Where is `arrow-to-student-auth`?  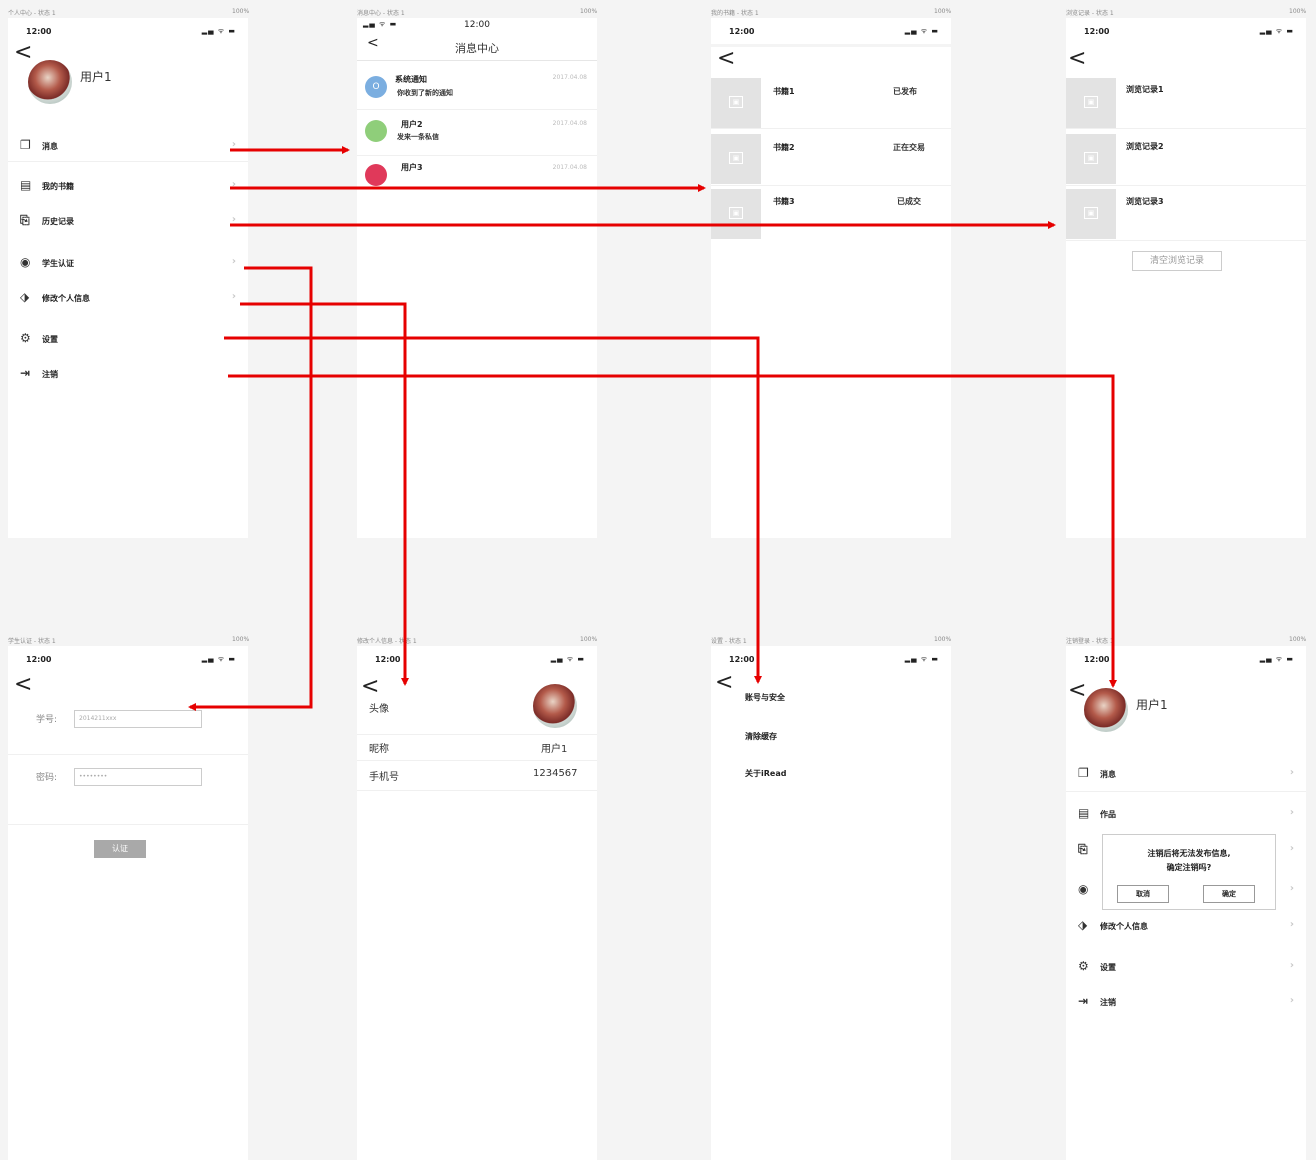 arrow-to-student-auth is located at coordinates (250, 488).